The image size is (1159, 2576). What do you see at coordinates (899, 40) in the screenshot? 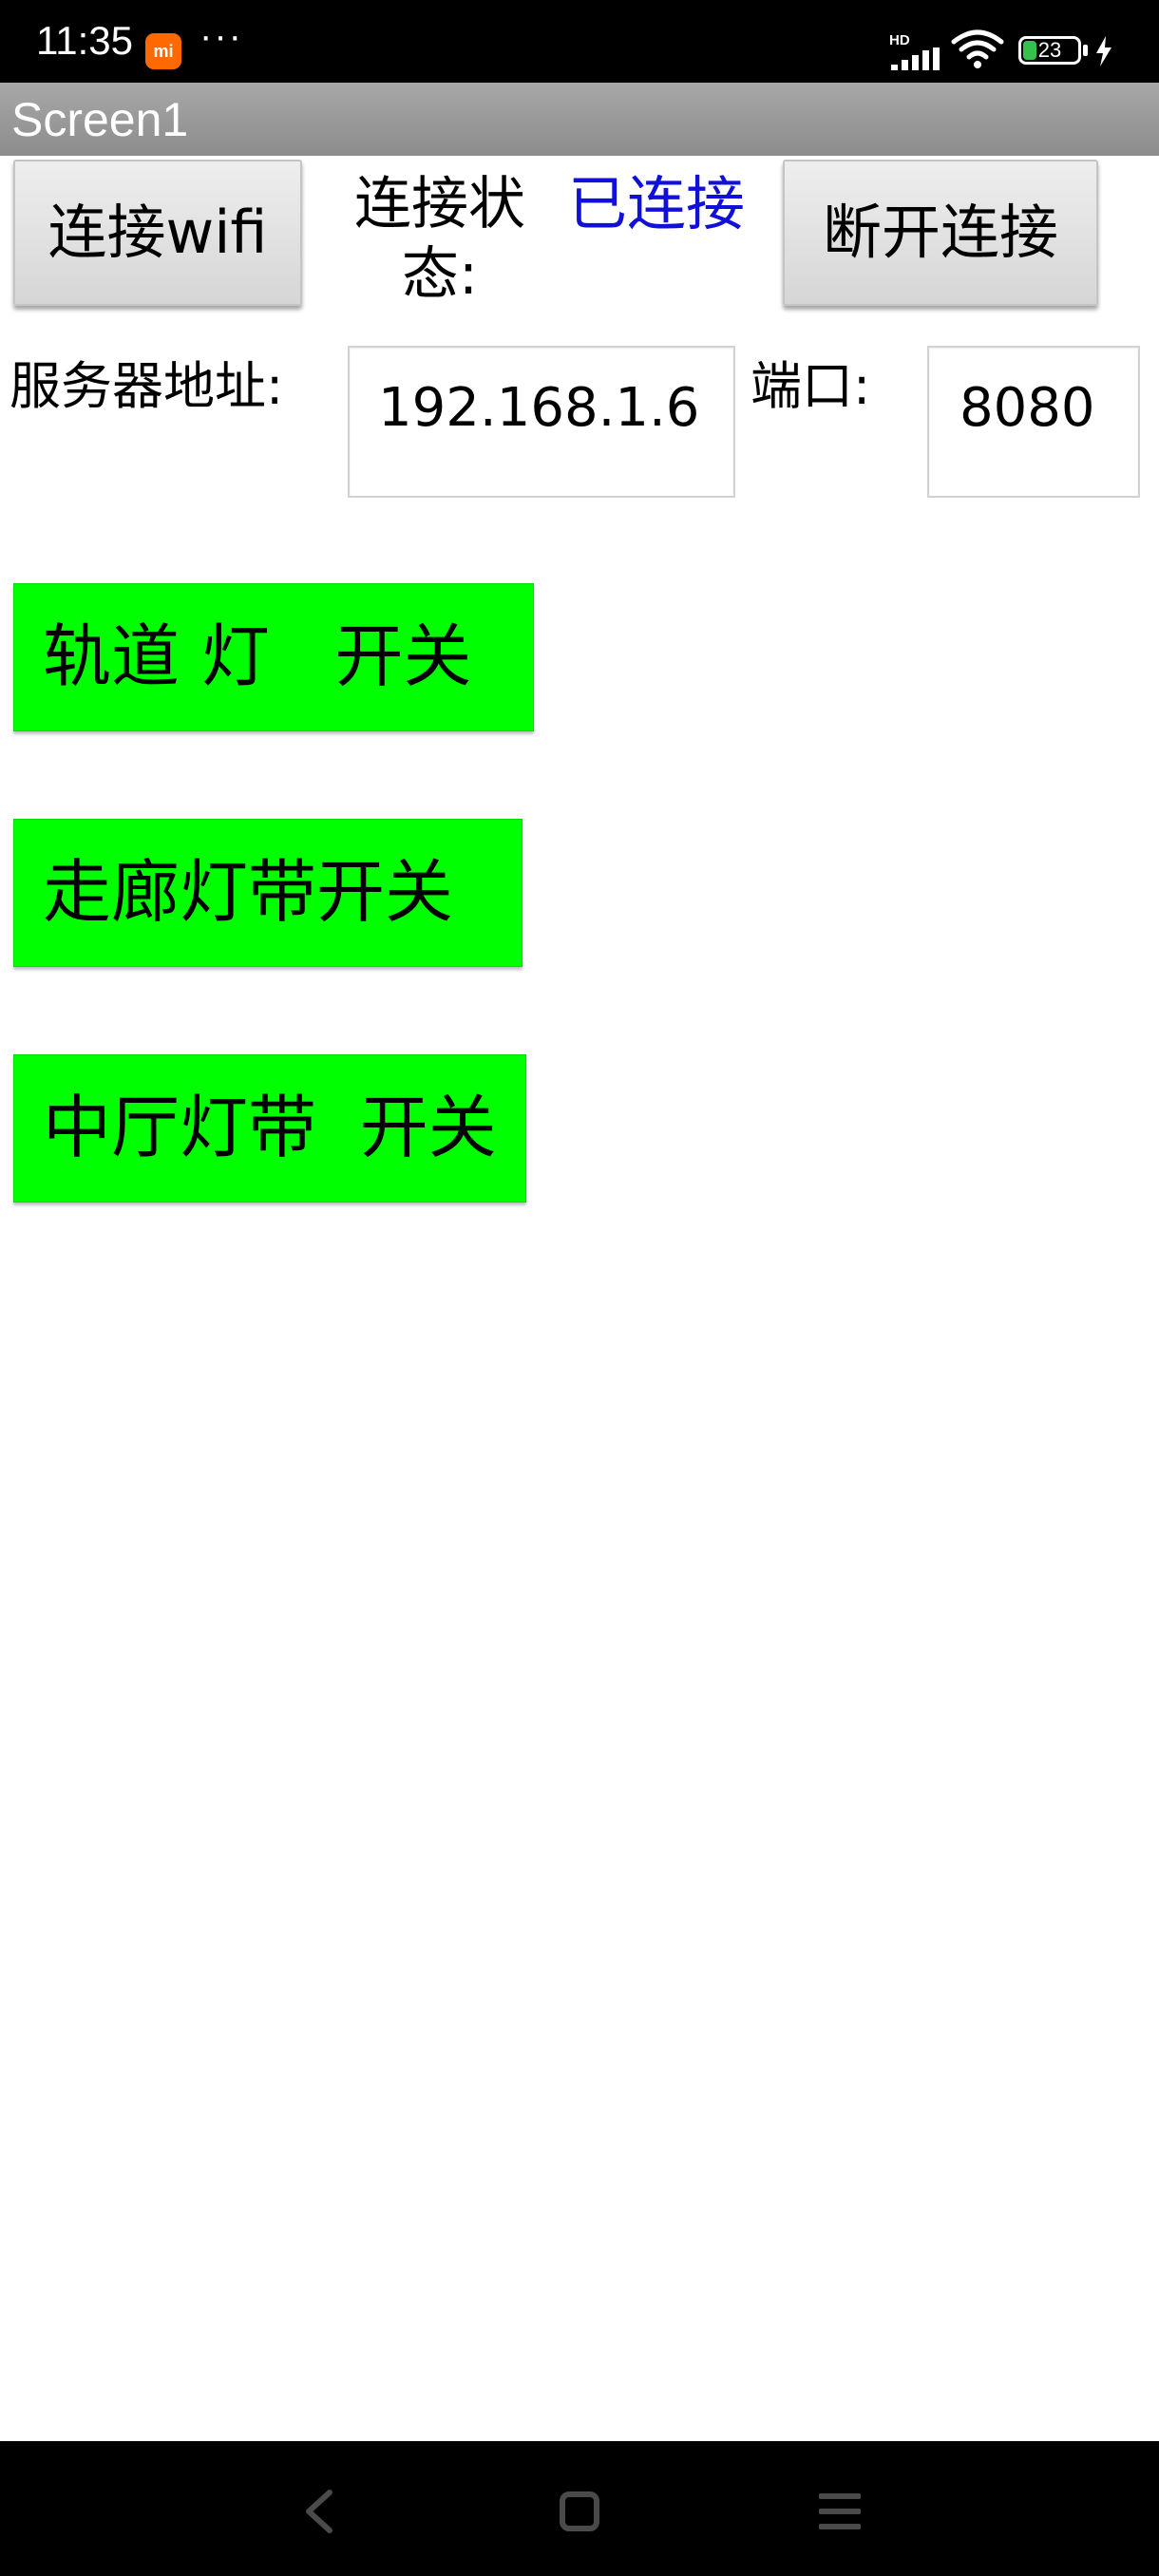
I see `network-type-label: HD` at bounding box center [899, 40].